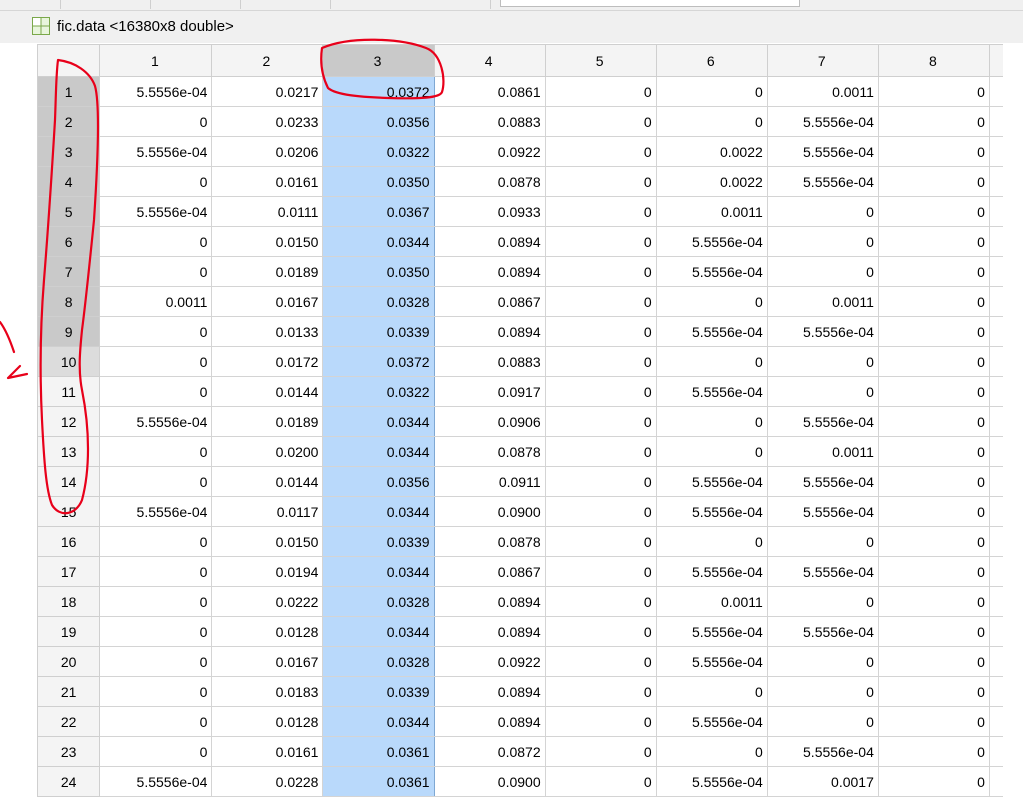 This screenshot has height=797, width=1023. Describe the element at coordinates (68, 271) in the screenshot. I see `row-header: 7` at that location.